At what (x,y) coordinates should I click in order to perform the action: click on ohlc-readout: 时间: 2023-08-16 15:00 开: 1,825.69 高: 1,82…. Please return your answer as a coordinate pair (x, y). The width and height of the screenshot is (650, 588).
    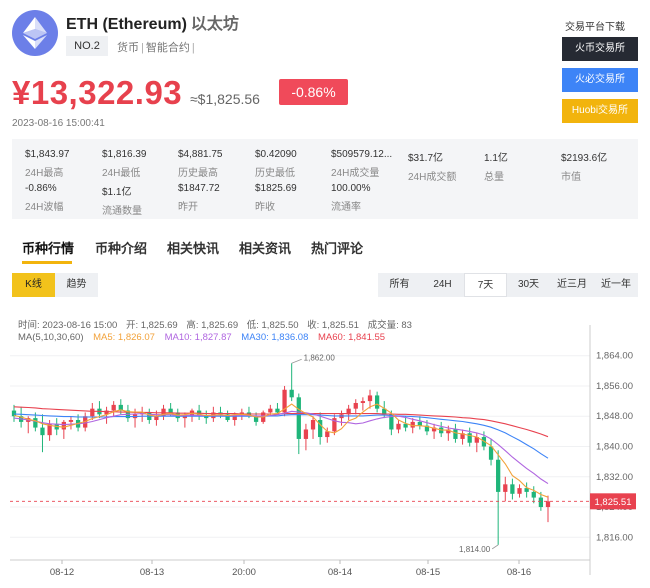
    Looking at the image, I should click on (218, 324).